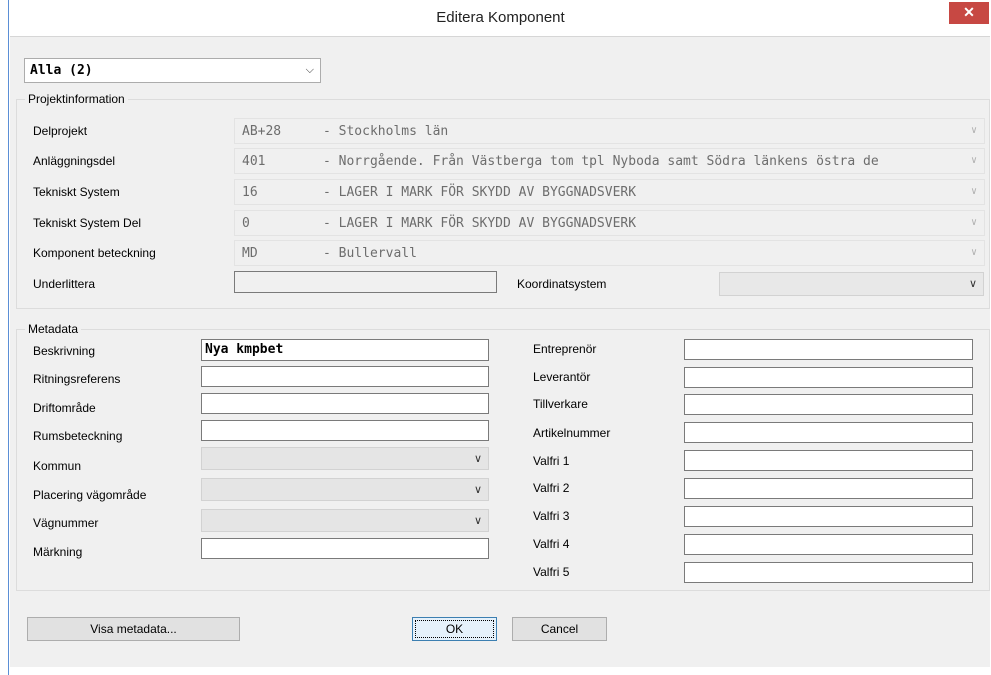 The width and height of the screenshot is (991, 675). What do you see at coordinates (828, 488) in the screenshot?
I see `valfri-2-field` at bounding box center [828, 488].